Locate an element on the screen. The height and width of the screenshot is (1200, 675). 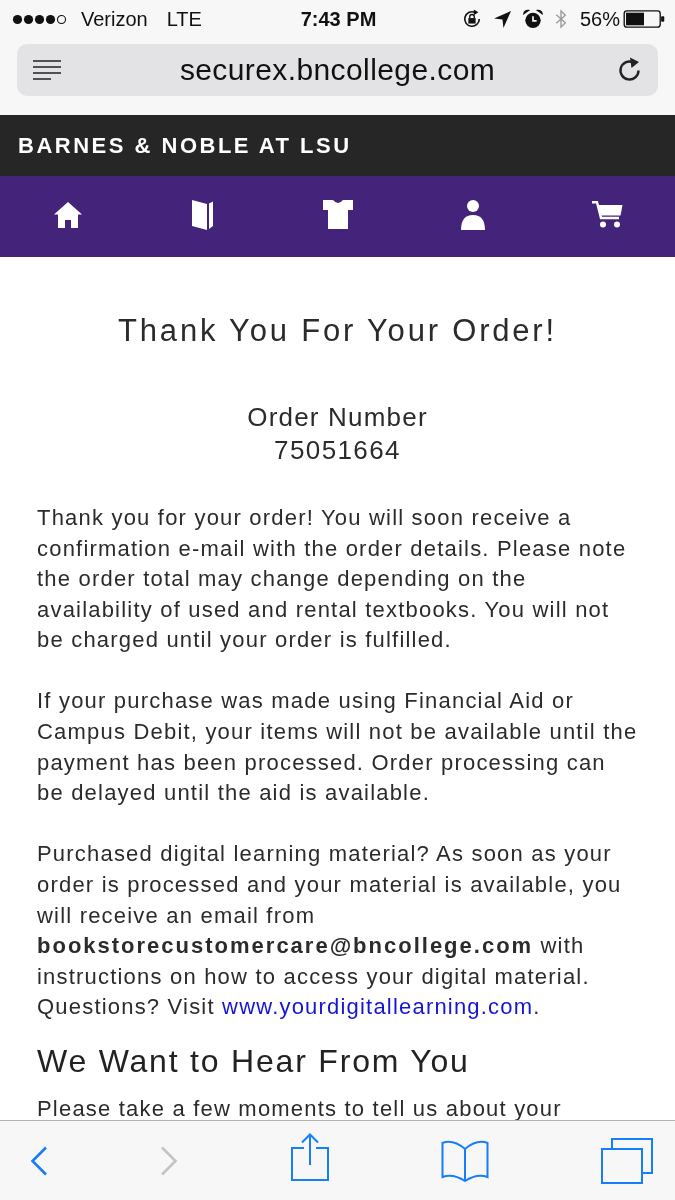
clock-time: 7:43 PM is located at coordinates (338, 19).